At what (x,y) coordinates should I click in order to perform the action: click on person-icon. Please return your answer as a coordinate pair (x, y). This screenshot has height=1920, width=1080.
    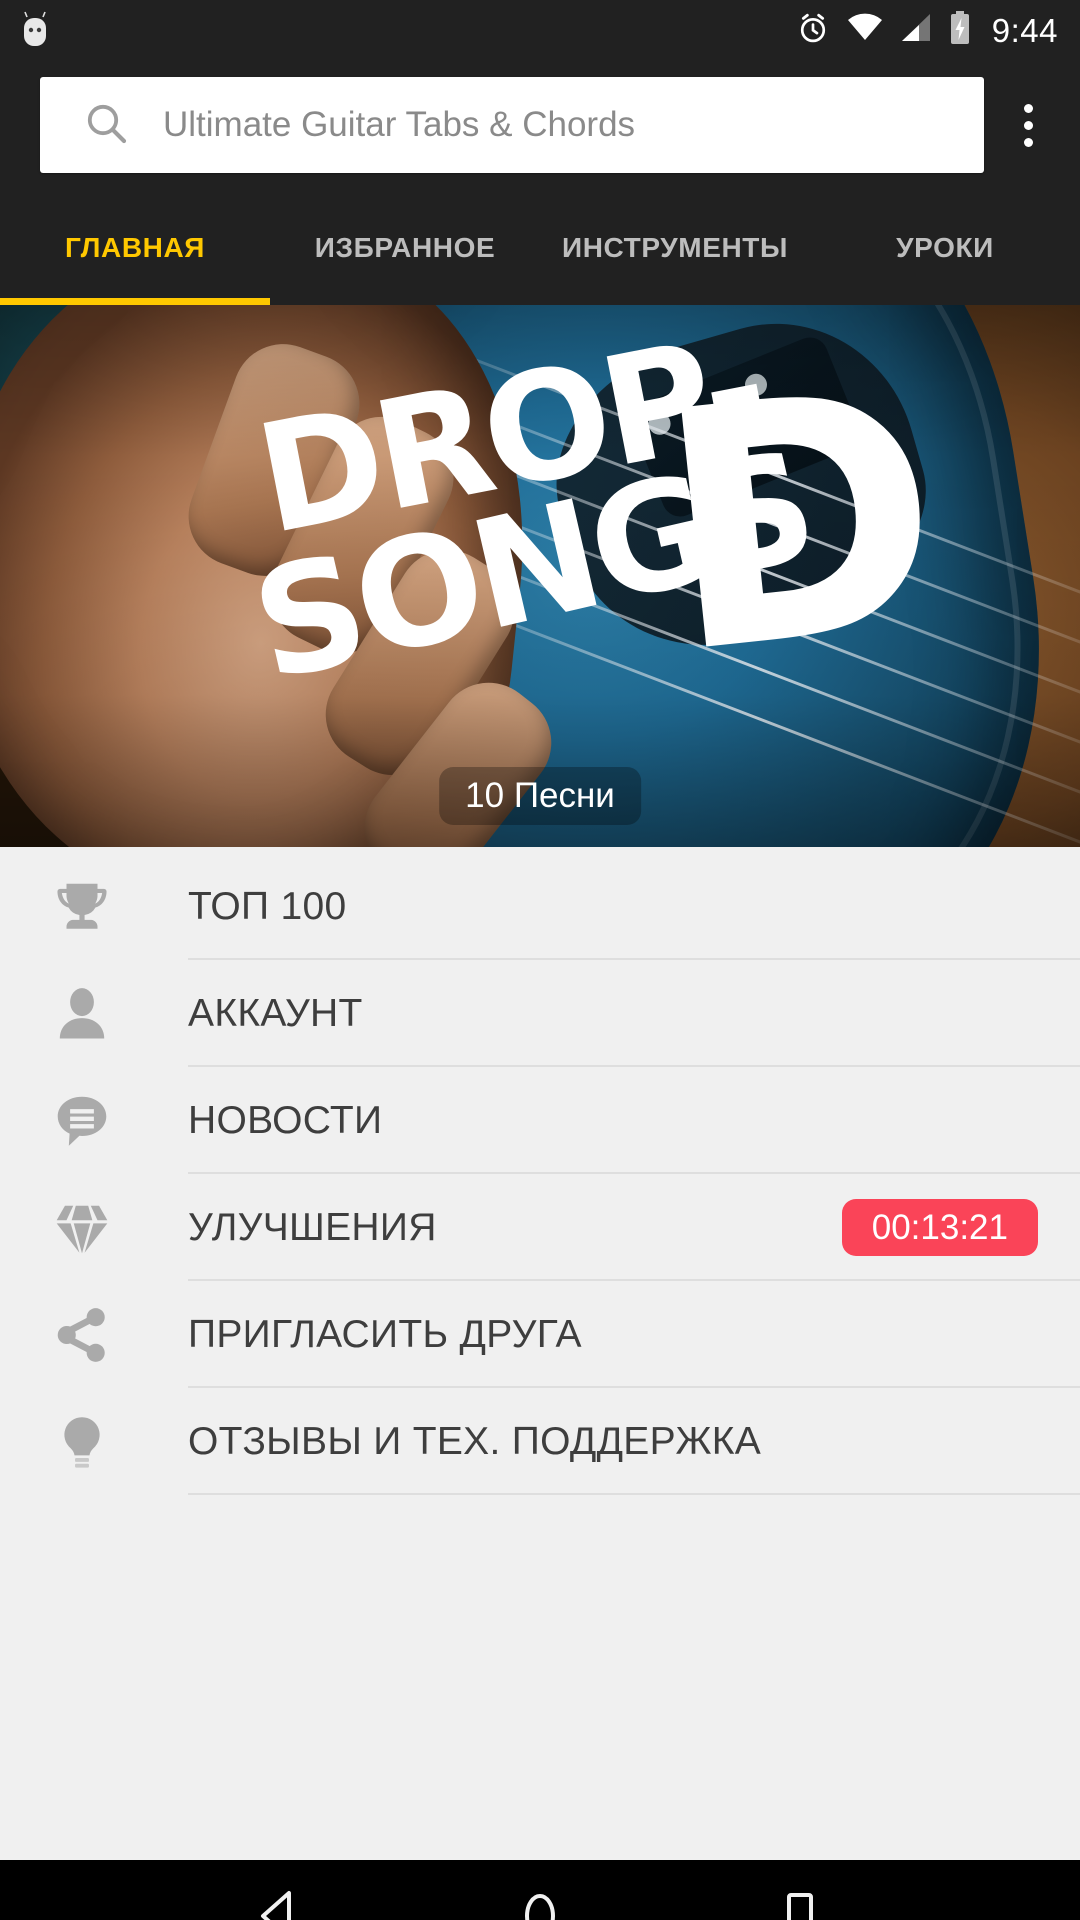
    Looking at the image, I should click on (82, 1014).